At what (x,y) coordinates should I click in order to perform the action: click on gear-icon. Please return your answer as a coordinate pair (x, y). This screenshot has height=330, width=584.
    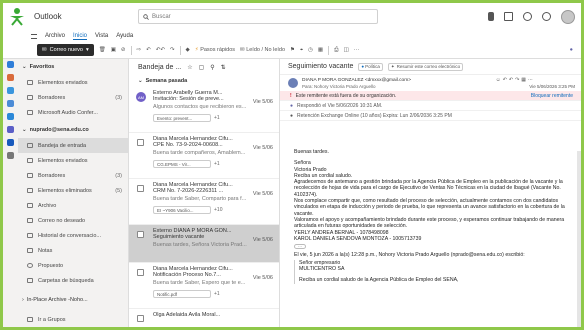
    Looking at the image, I should click on (546, 16).